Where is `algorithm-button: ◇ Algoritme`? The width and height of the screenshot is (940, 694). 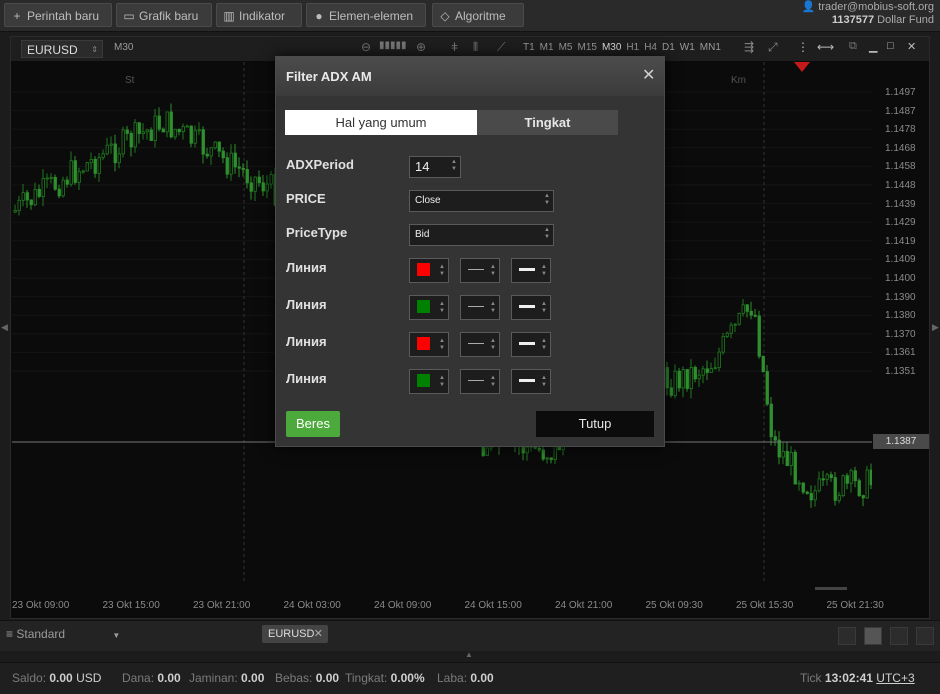 algorithm-button: ◇ Algoritme is located at coordinates (478, 15).